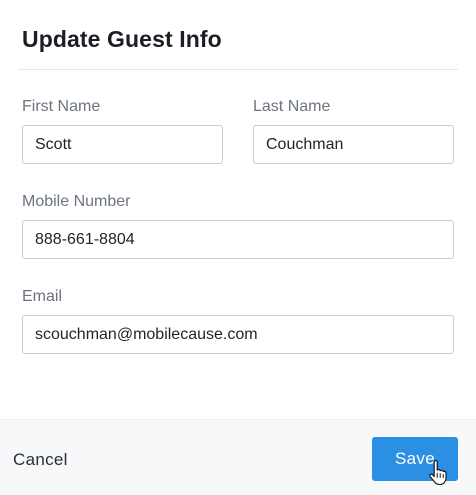 This screenshot has width=476, height=495. Describe the element at coordinates (238, 334) in the screenshot. I see `email-input` at that location.